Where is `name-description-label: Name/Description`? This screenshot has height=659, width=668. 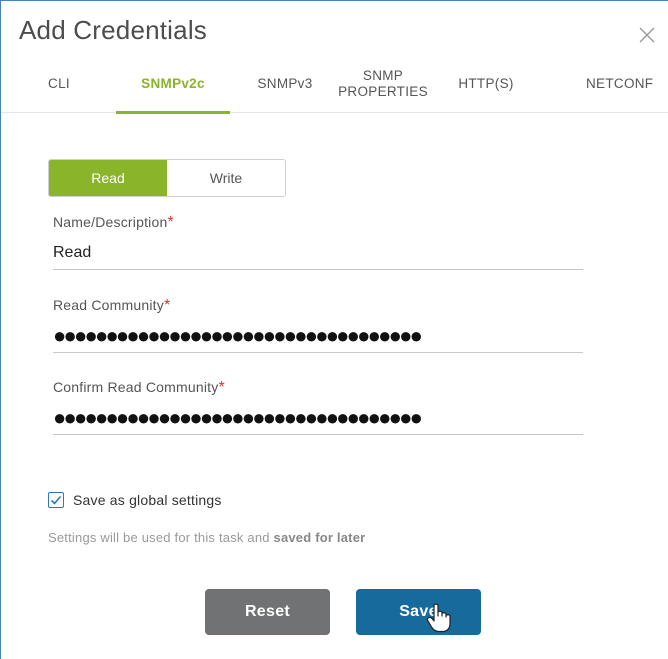 name-description-label: Name/Description is located at coordinates (110, 222).